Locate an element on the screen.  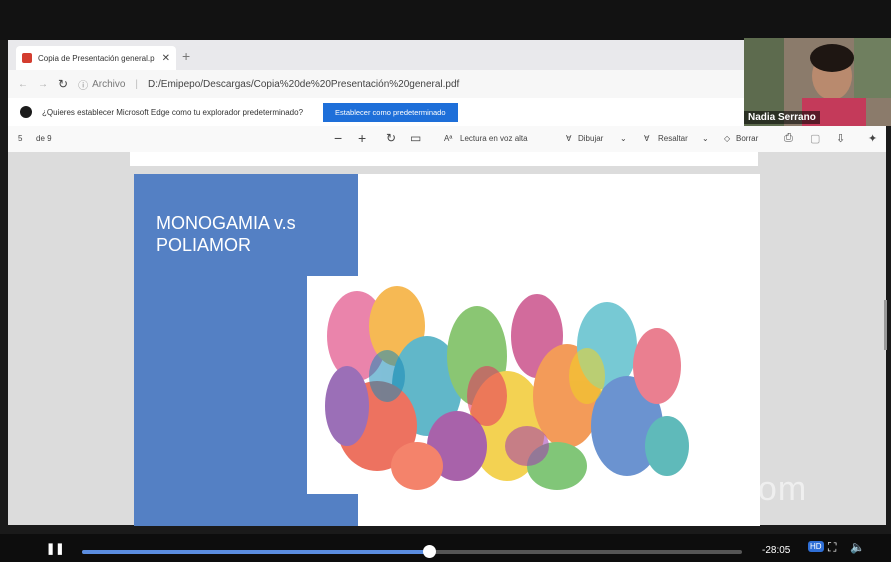
slide-title: MONOGAMIA v.s POLIAMOR is located at coordinates (251, 234).